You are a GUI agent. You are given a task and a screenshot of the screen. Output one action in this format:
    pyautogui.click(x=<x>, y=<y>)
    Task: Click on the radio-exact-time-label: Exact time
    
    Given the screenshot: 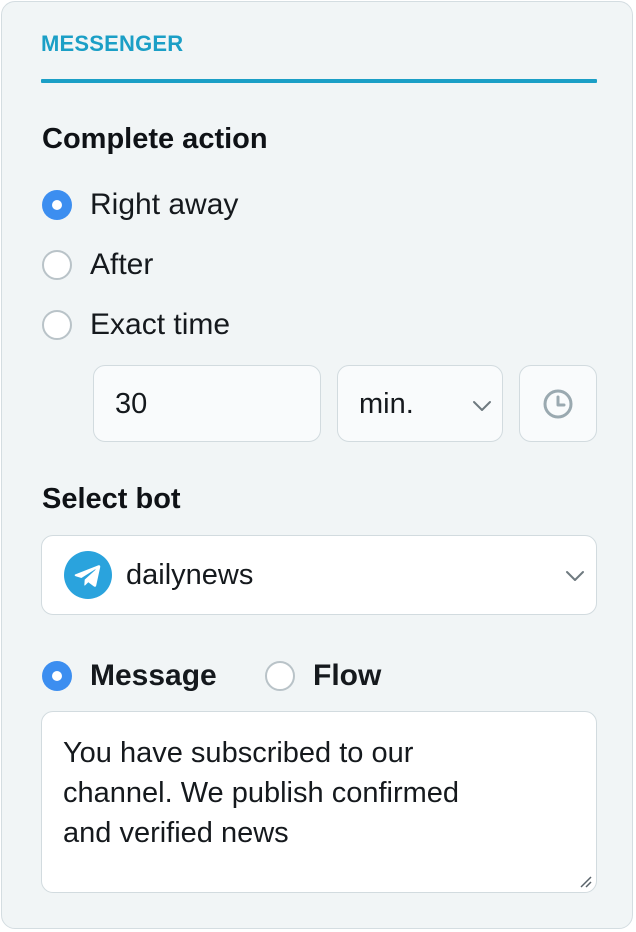 What is the action you would take?
    pyautogui.click(x=160, y=324)
    